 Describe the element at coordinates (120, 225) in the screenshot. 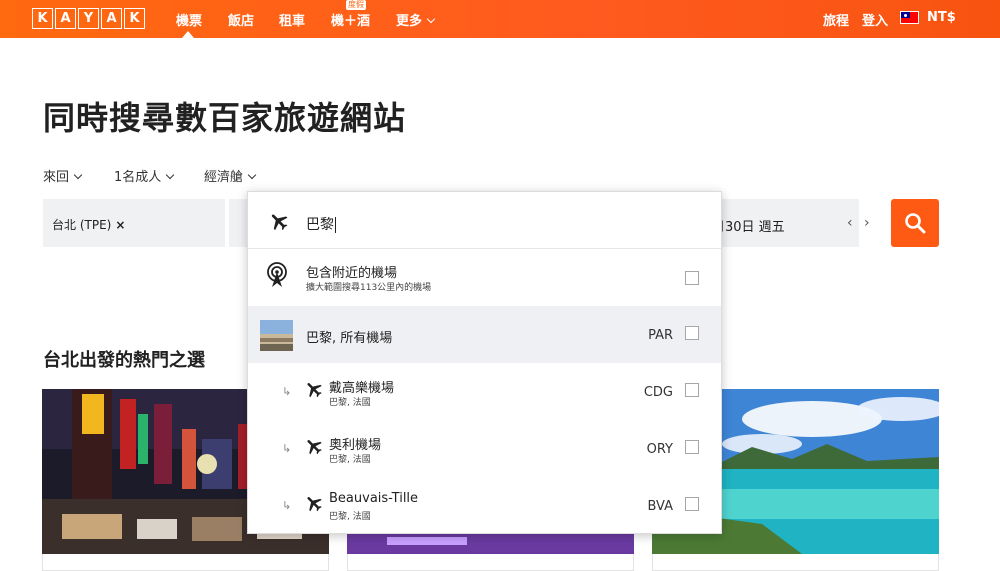

I see `remove-origin-icon: ×` at that location.